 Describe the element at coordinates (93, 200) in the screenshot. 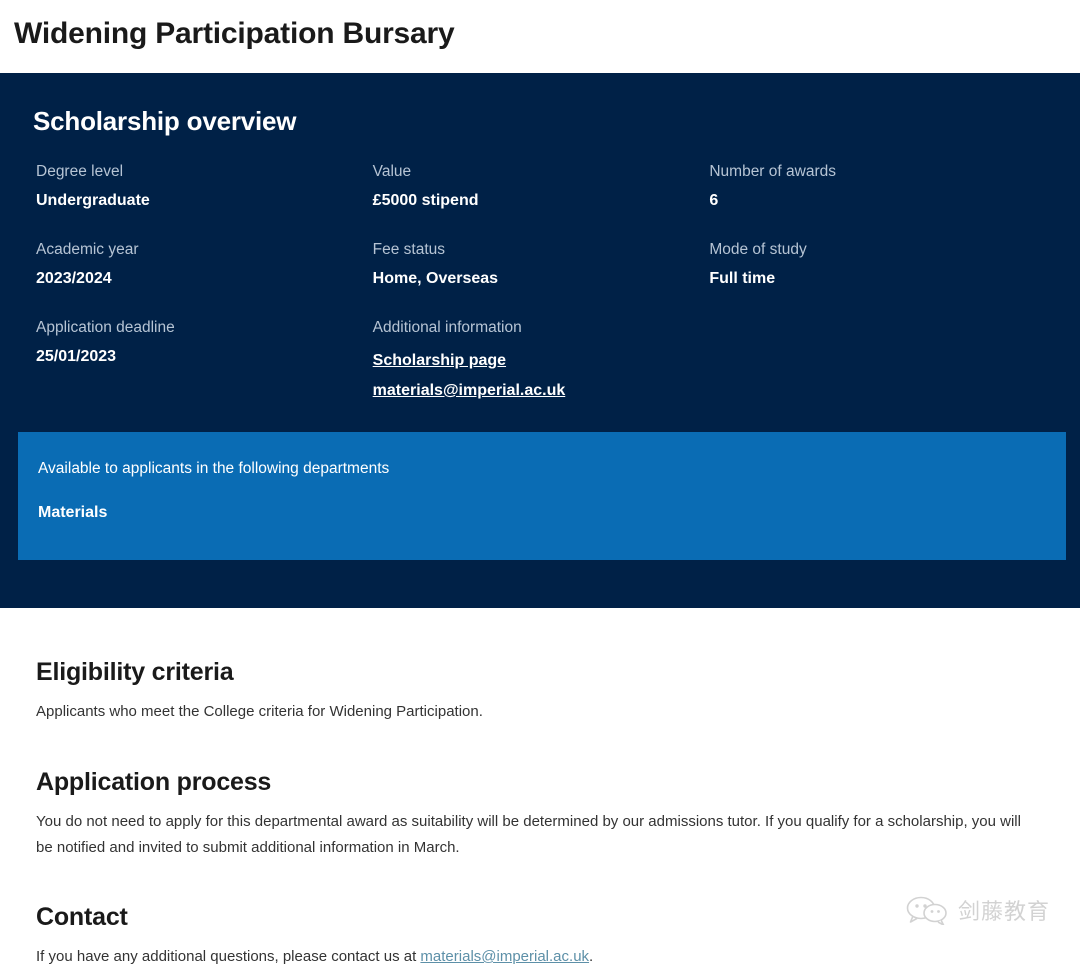

I see `fact-value: Undergraduate` at that location.